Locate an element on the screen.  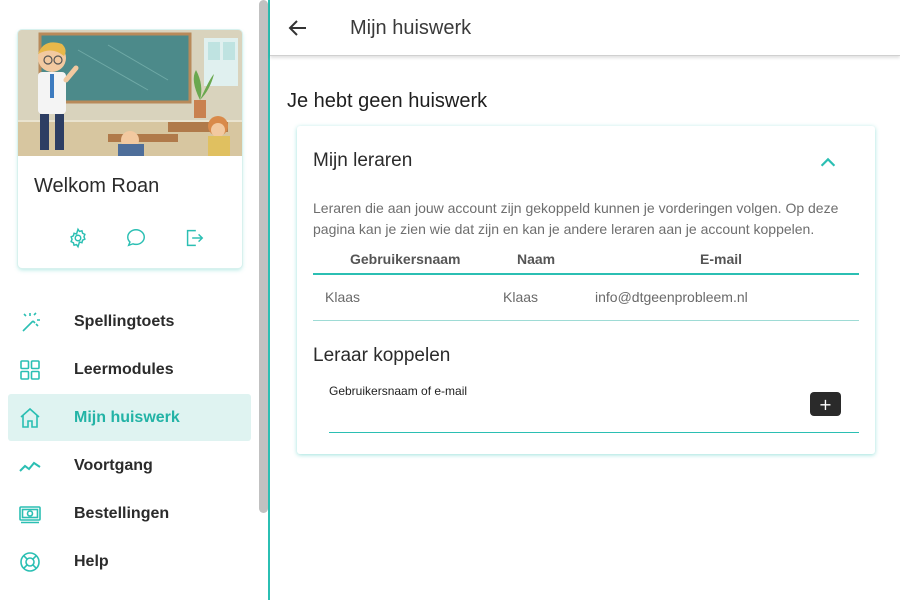
sidebar-divider is located at coordinates (269, 300).